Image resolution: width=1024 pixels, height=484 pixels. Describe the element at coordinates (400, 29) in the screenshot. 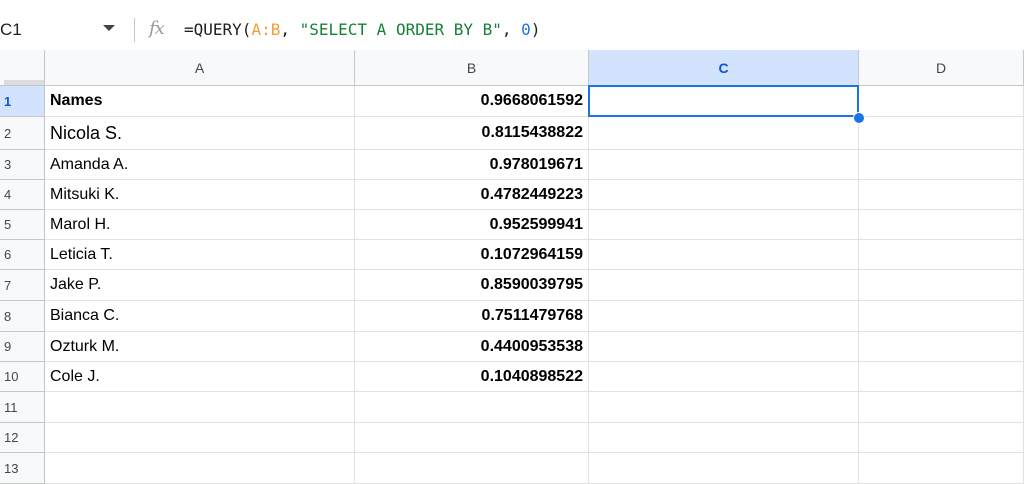

I see `formula-query-string: "SELECT A ORDER BY B"` at that location.